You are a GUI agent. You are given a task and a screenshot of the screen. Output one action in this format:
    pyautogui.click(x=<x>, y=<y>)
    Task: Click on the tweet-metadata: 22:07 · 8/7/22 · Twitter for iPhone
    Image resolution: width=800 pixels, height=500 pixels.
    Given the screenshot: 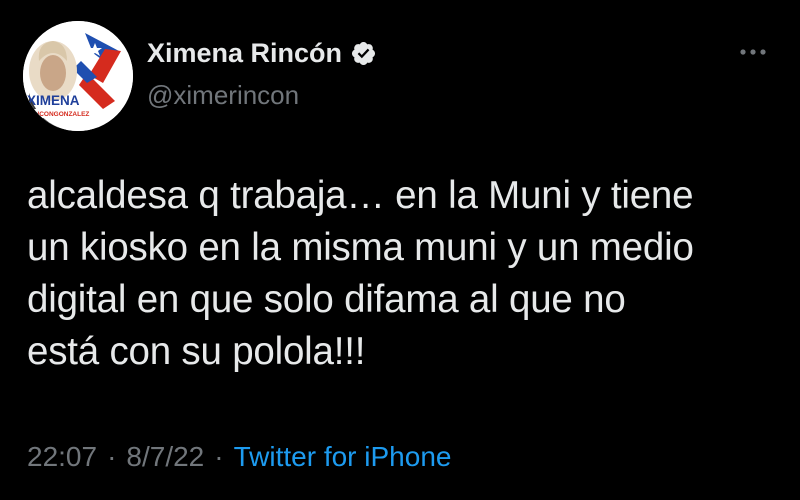 What is the action you would take?
    pyautogui.click(x=239, y=457)
    